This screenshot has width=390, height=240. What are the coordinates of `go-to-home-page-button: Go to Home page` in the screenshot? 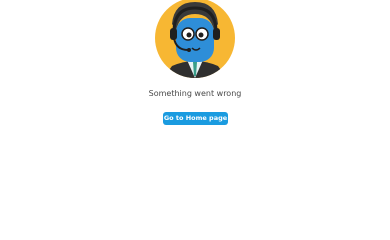 It's located at (195, 118).